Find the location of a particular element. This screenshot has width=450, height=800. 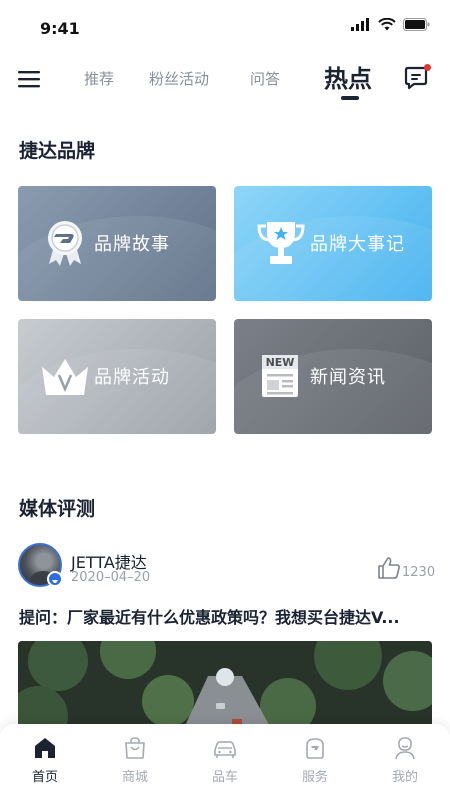

bottom-tab-bar: 首页 商城 品车 服务 我的 is located at coordinates (225, 762).